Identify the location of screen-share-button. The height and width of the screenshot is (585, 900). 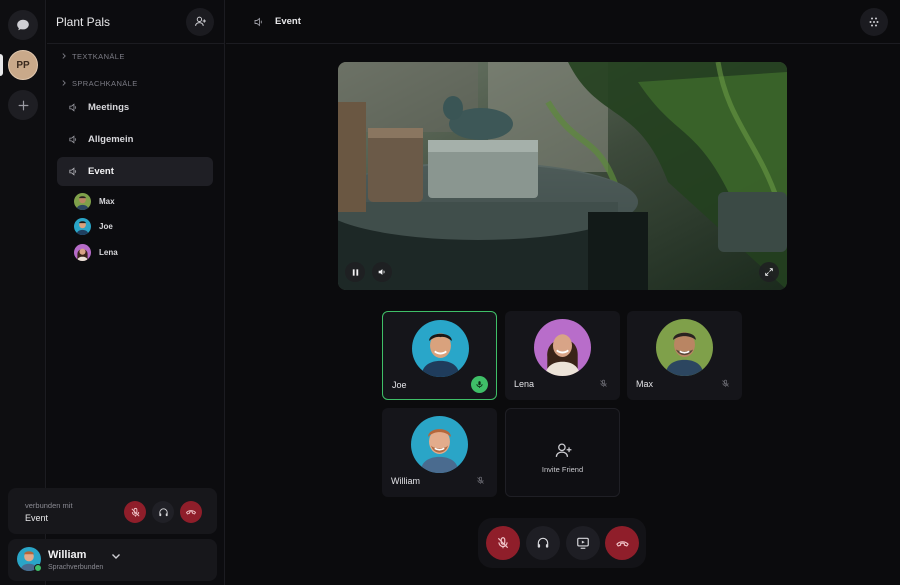
(583, 543).